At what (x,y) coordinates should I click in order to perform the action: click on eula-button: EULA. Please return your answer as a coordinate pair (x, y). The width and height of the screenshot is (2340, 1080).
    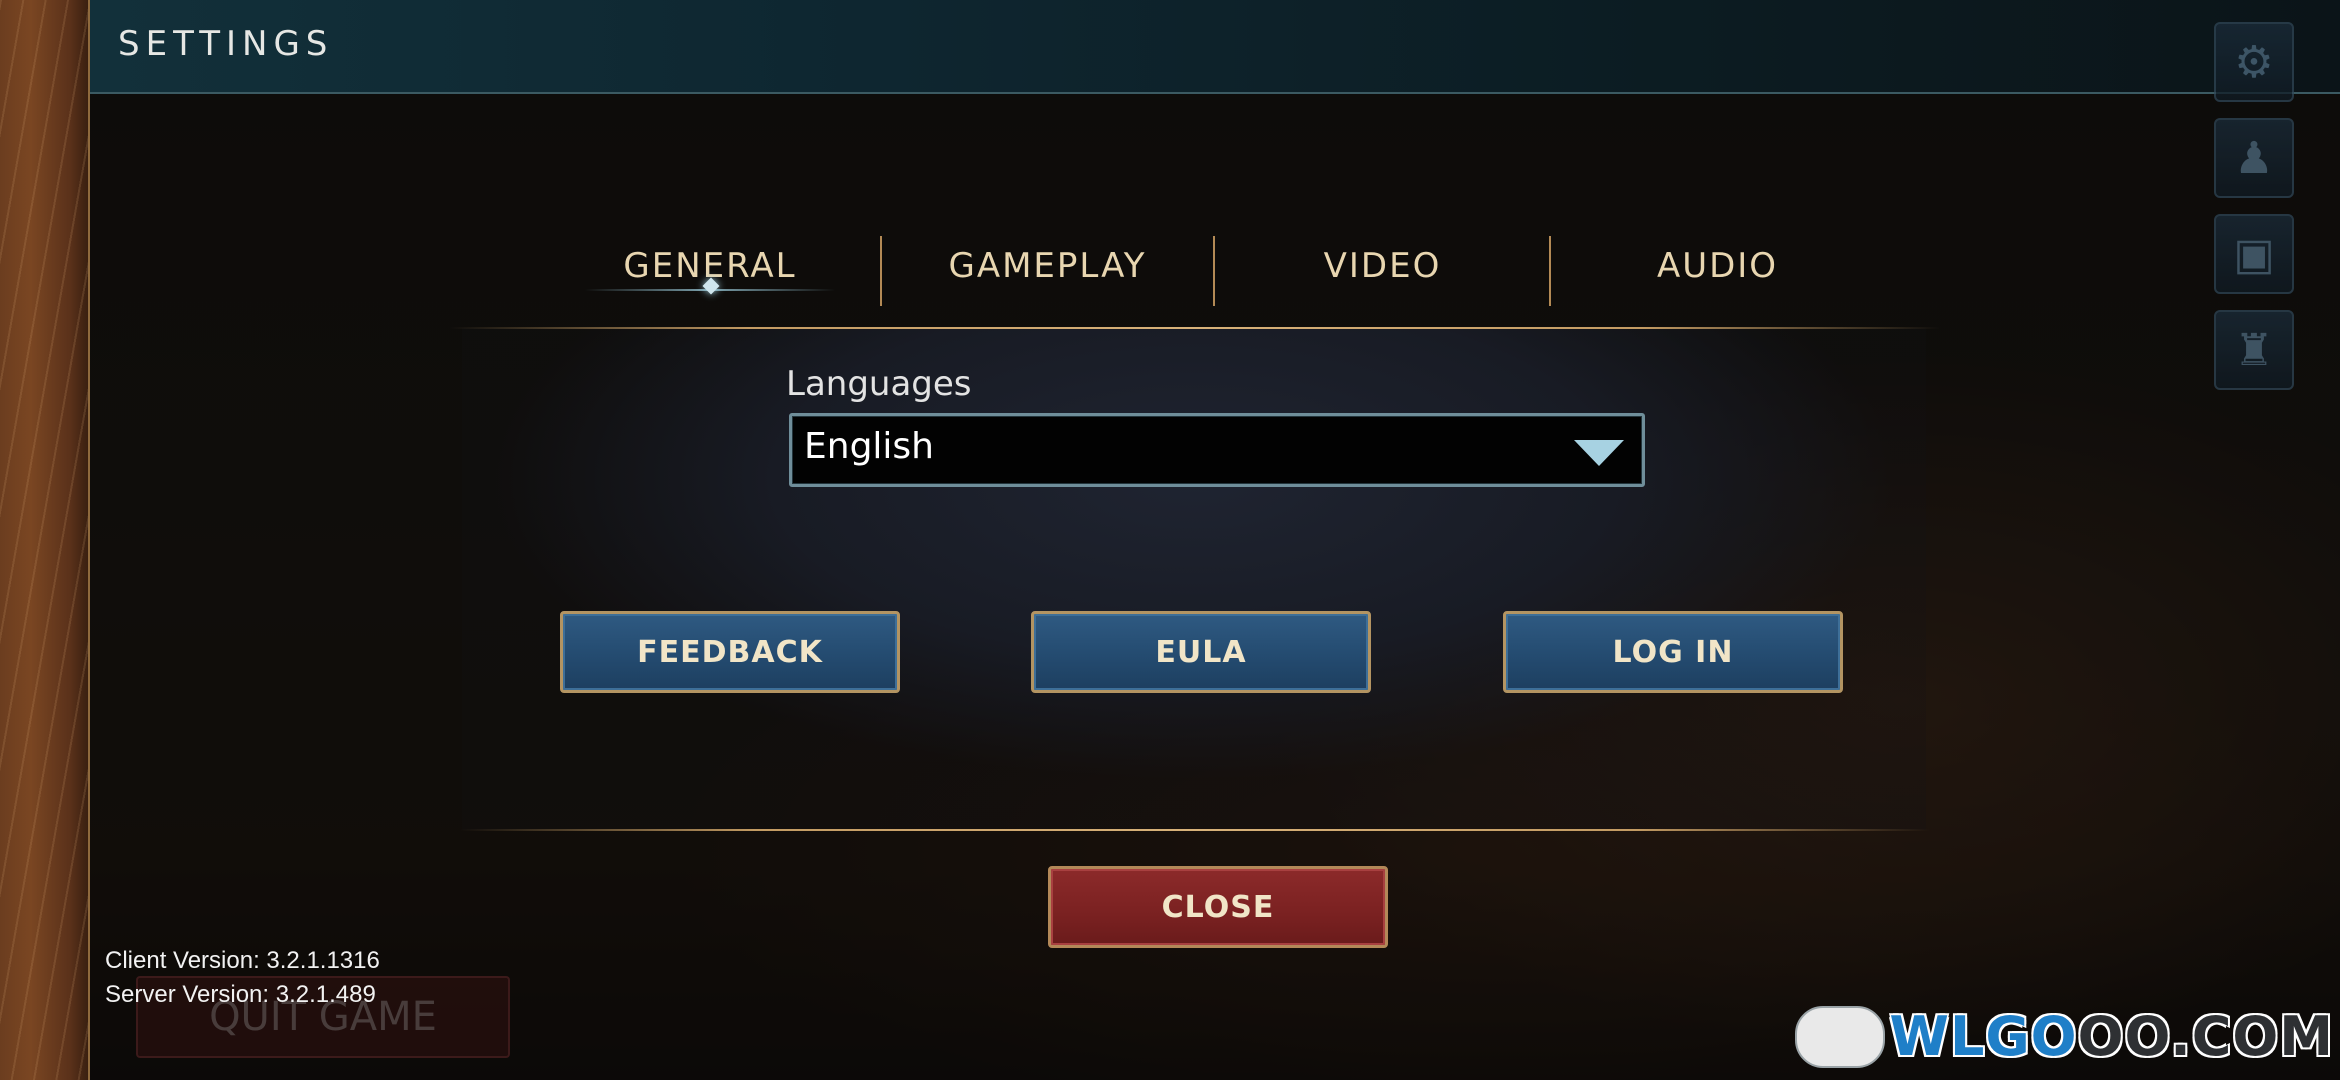
    Looking at the image, I should click on (1201, 652).